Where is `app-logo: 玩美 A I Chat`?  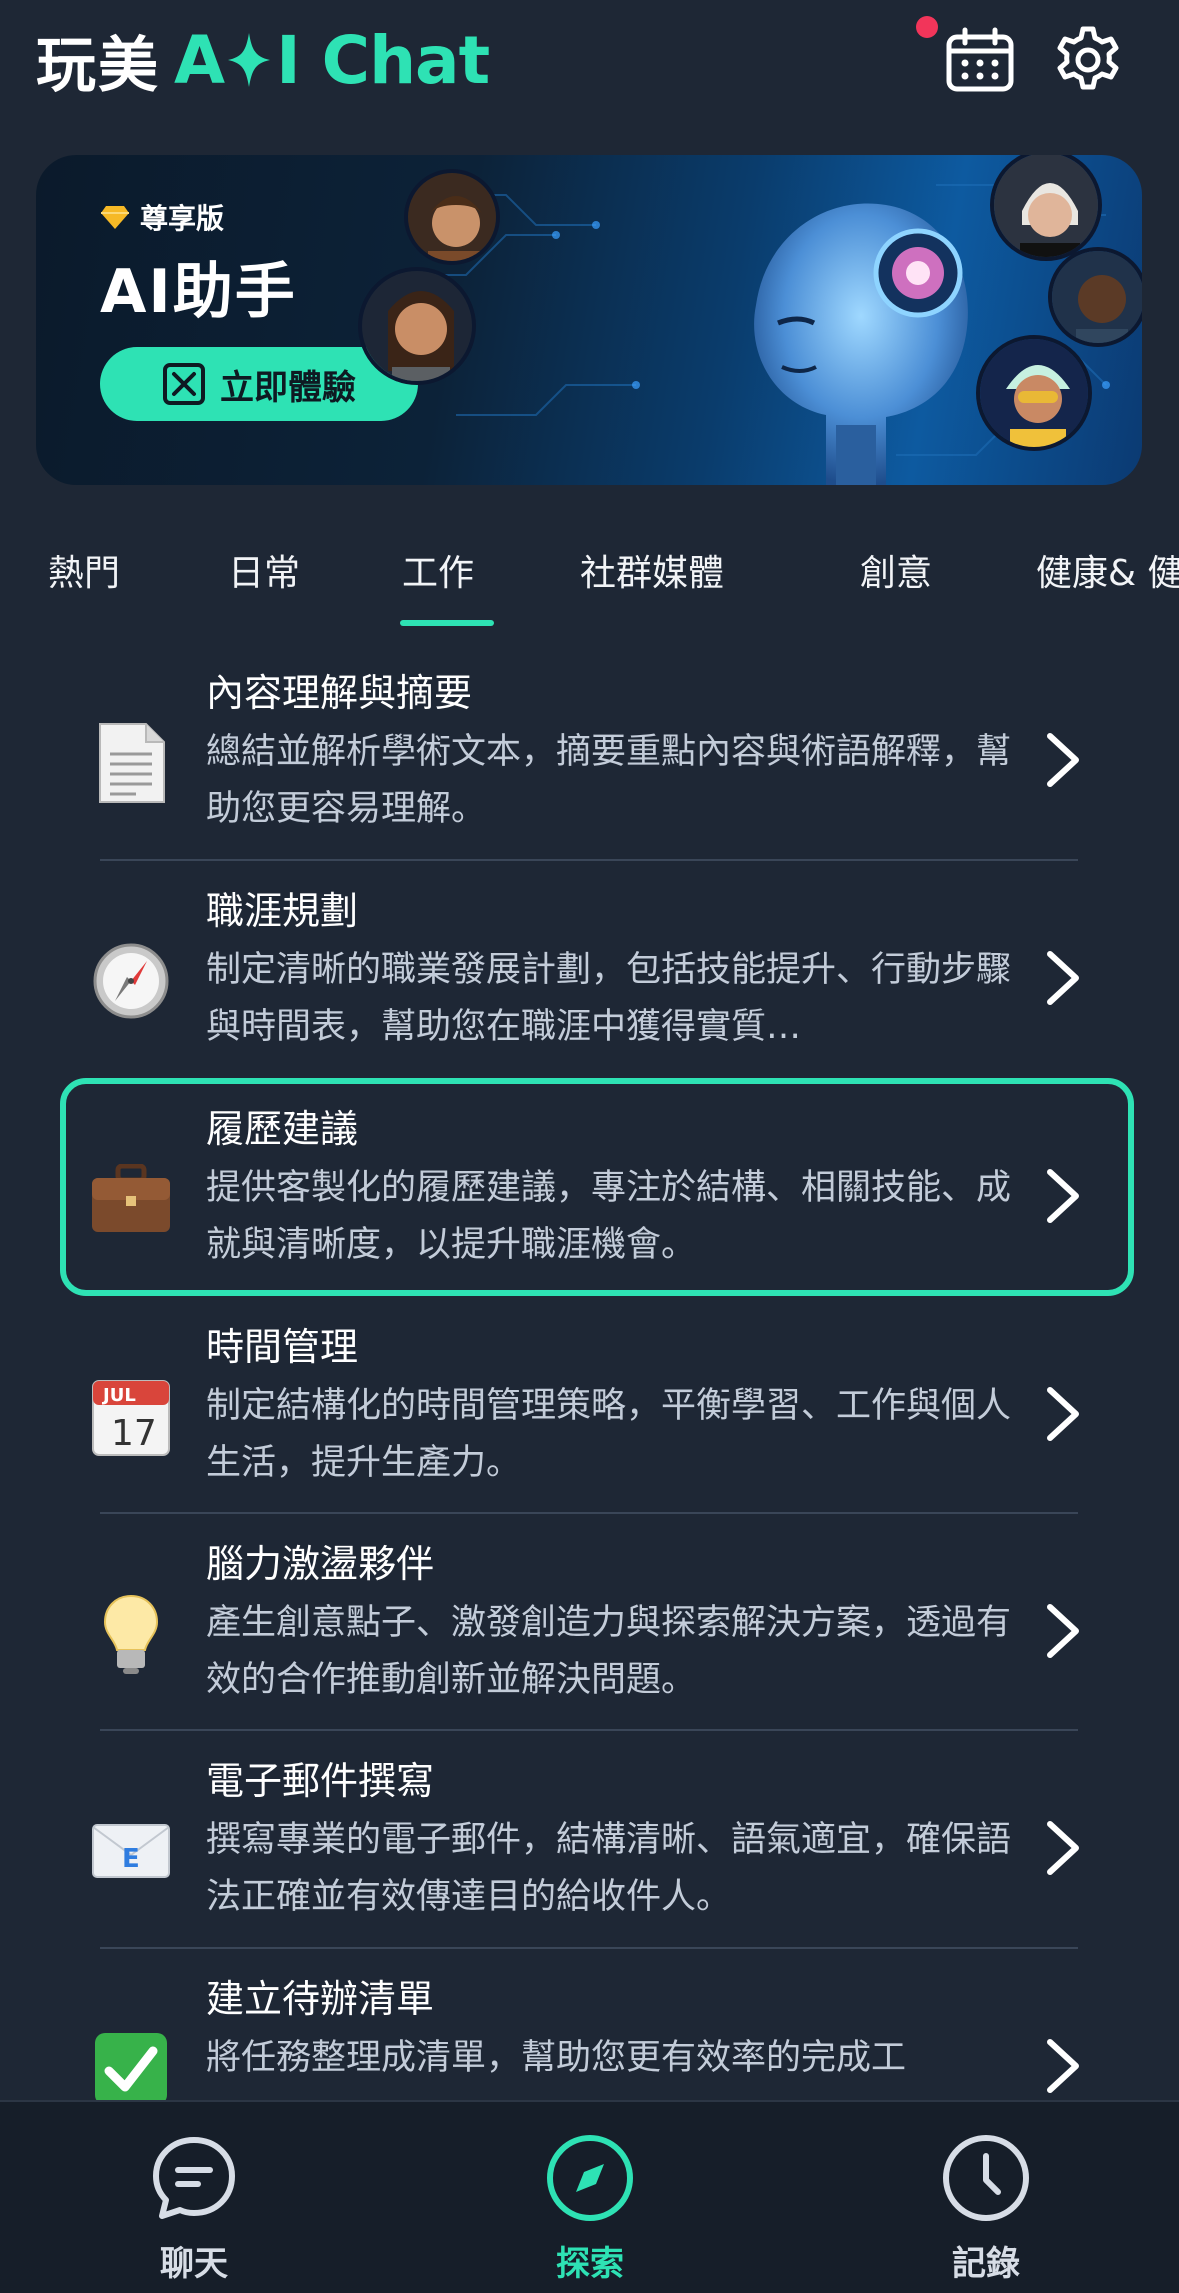 app-logo: 玩美 A I Chat is located at coordinates (263, 60).